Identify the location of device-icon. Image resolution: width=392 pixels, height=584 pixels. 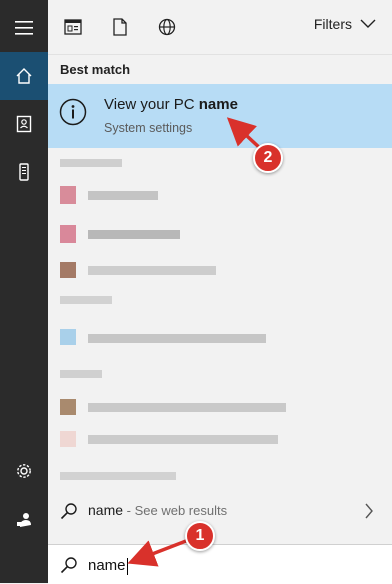
(24, 172).